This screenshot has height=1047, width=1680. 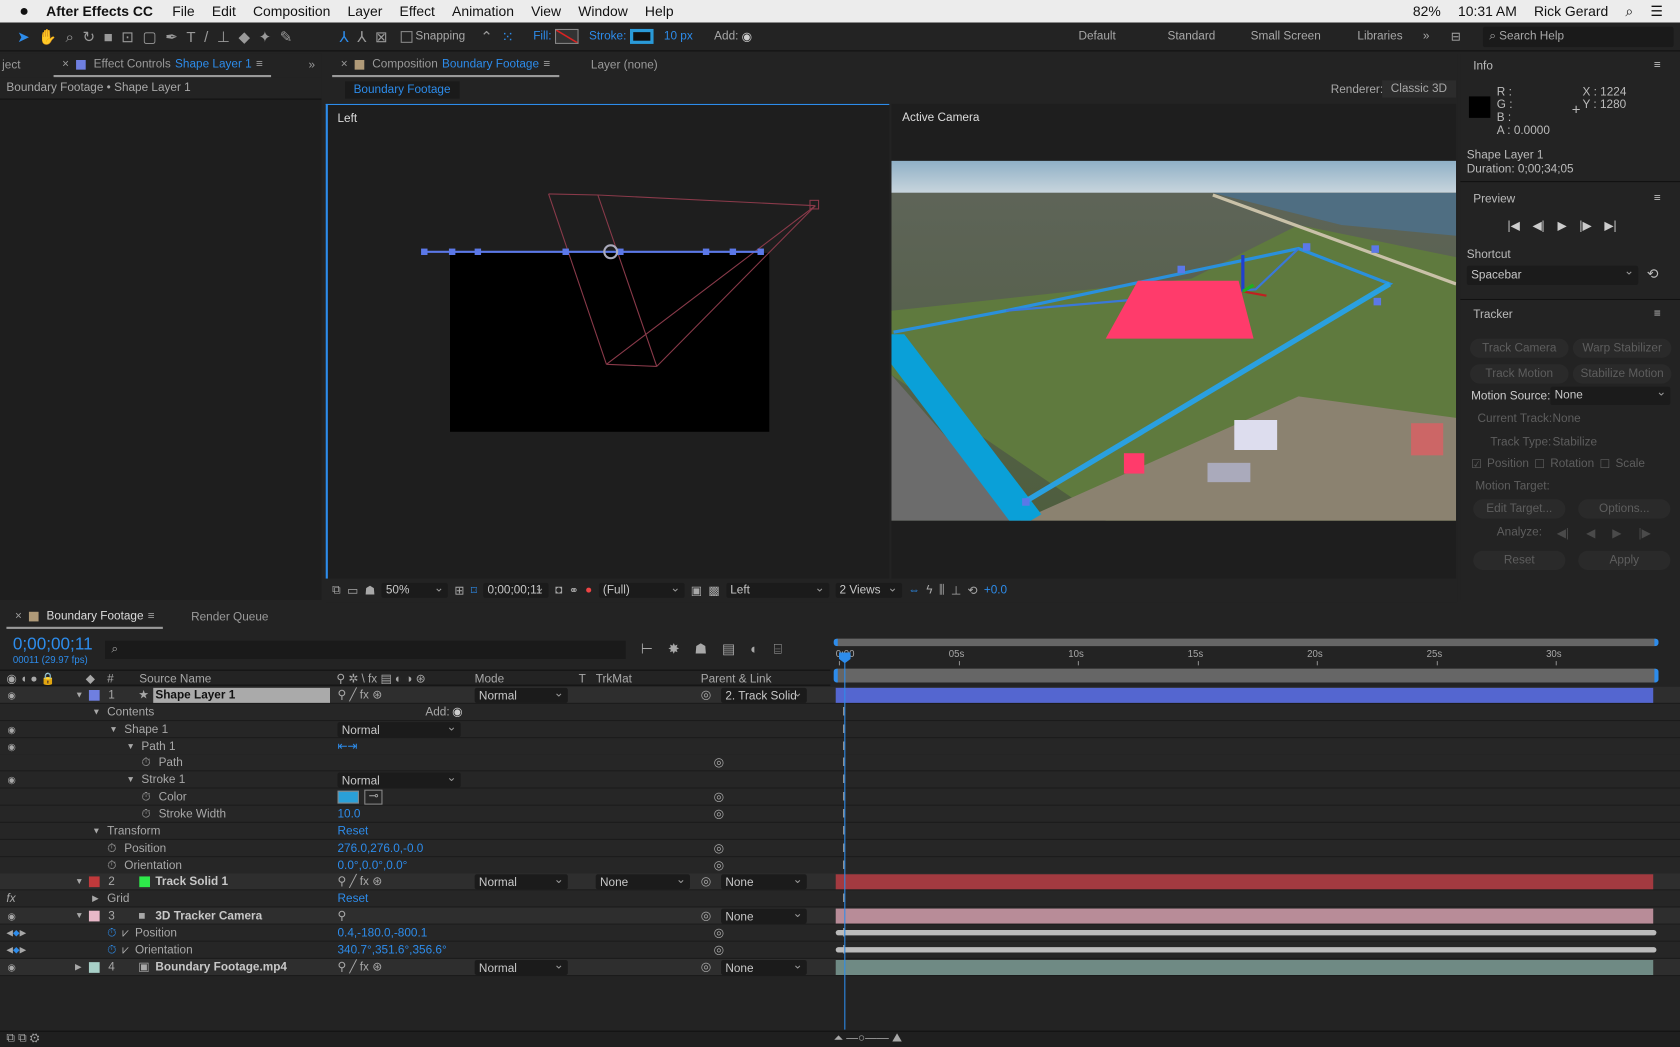 What do you see at coordinates (417, 11) in the screenshot?
I see `menu-effect: Effect` at bounding box center [417, 11].